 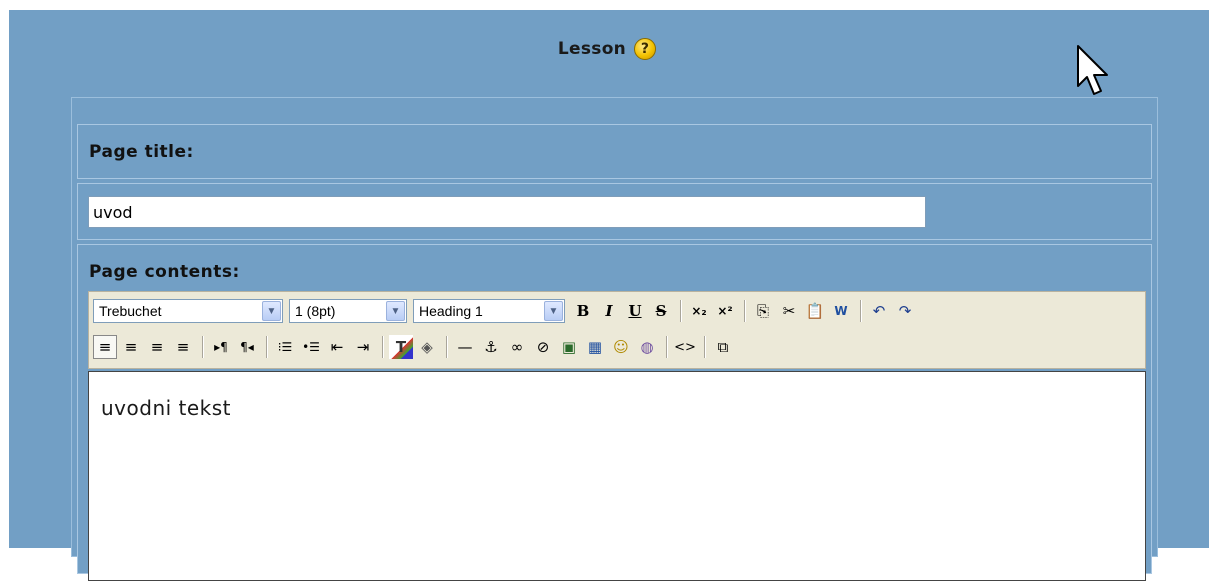 What do you see at coordinates (491, 347) in the screenshot?
I see `anchor-button: ⚓` at bounding box center [491, 347].